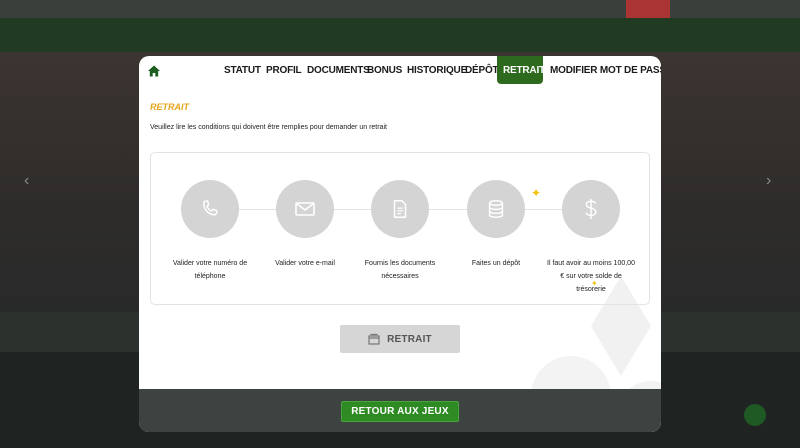  Describe the element at coordinates (409, 339) in the screenshot. I see `retrait-button-label: RETRAIT` at that location.